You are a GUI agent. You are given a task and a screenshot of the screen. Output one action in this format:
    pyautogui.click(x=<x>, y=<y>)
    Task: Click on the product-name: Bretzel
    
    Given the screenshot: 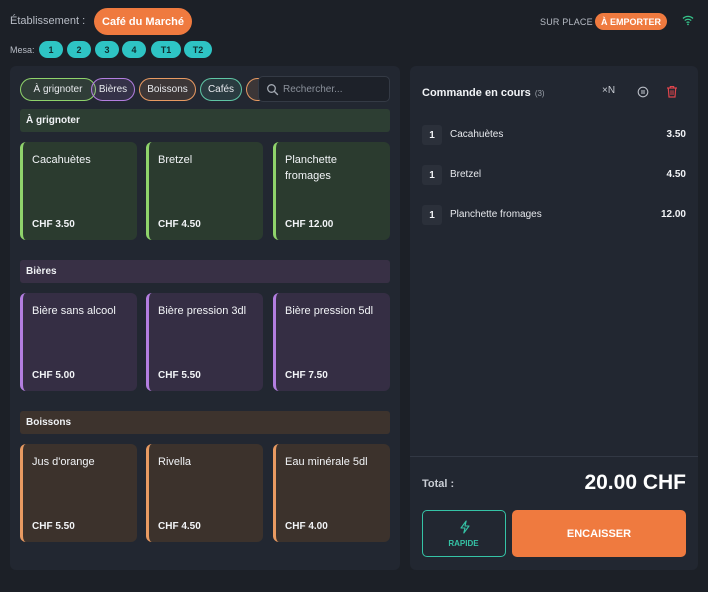 What is the action you would take?
    pyautogui.click(x=175, y=160)
    